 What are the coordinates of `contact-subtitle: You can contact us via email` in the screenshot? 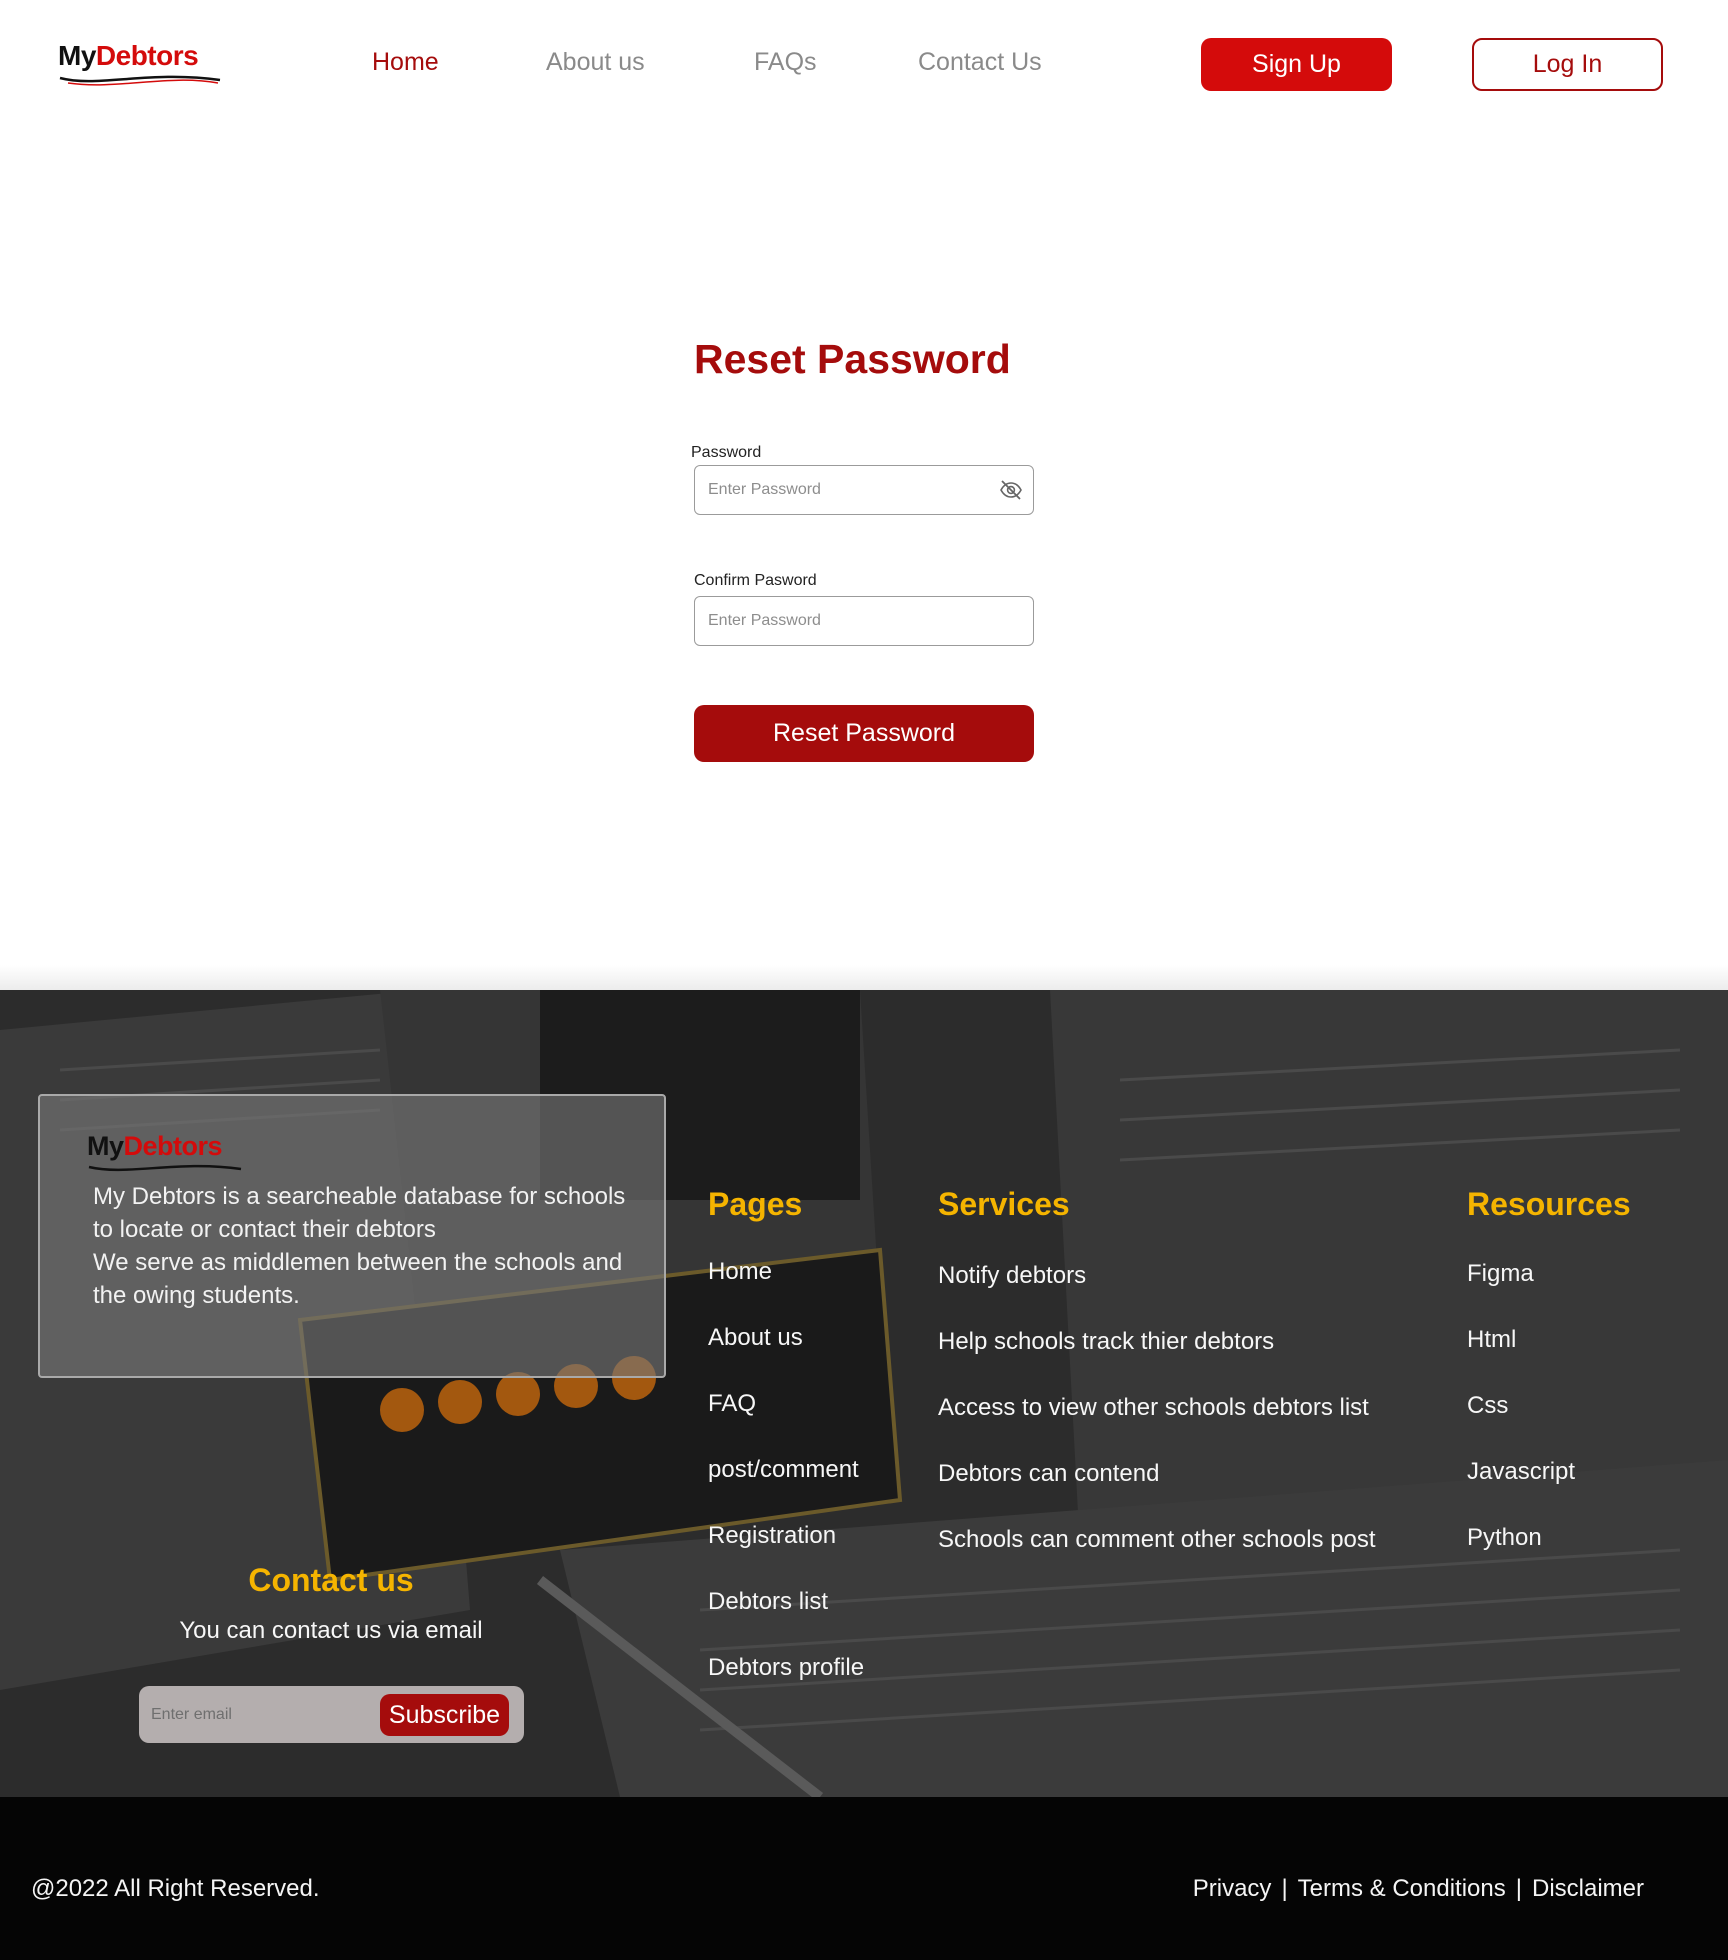 It's located at (331, 1630).